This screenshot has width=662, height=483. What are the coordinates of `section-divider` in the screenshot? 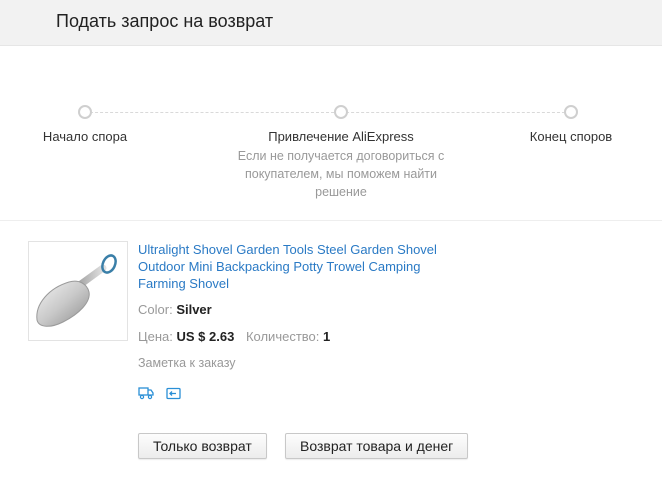 It's located at (331, 220).